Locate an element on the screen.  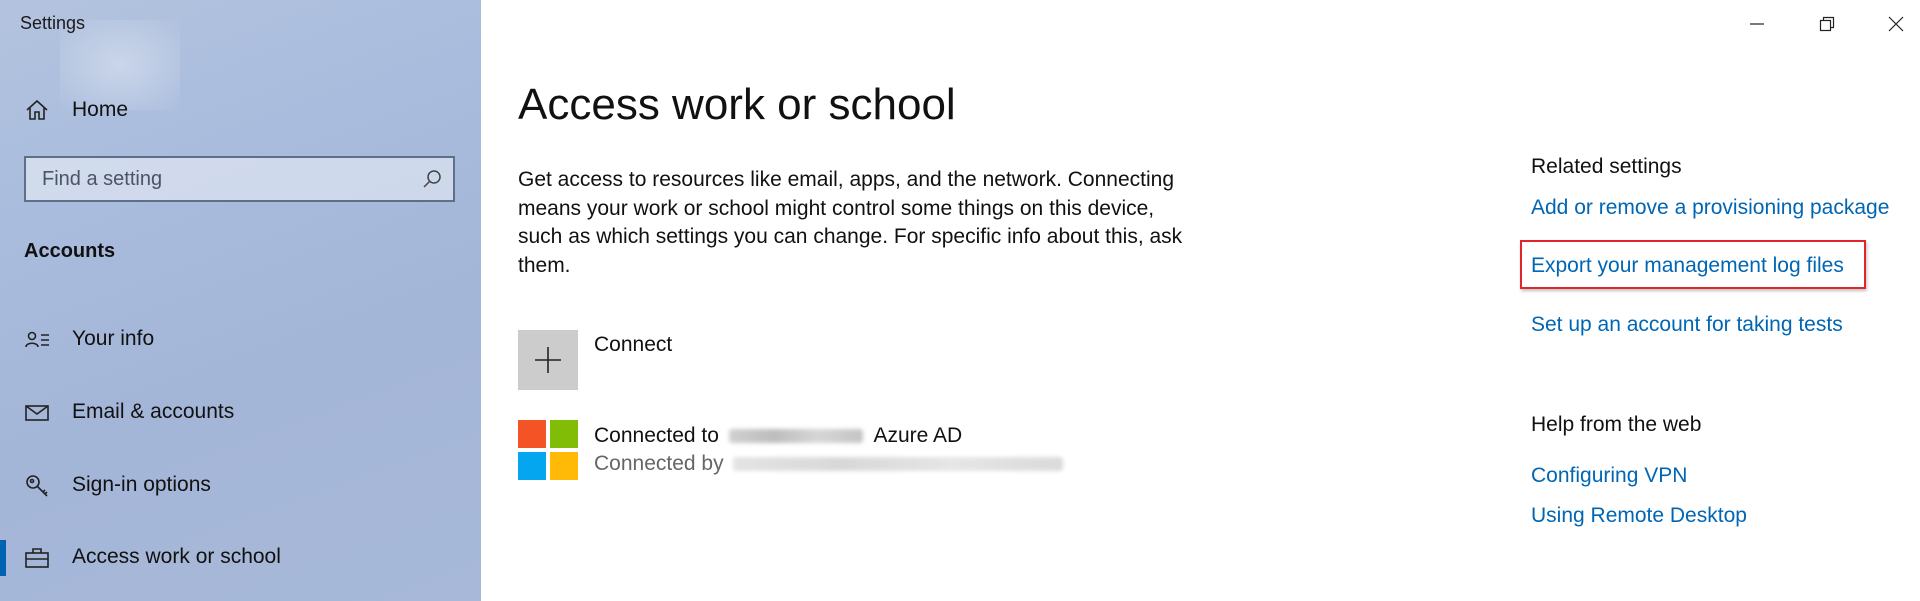
minimize-button is located at coordinates (1757, 24).